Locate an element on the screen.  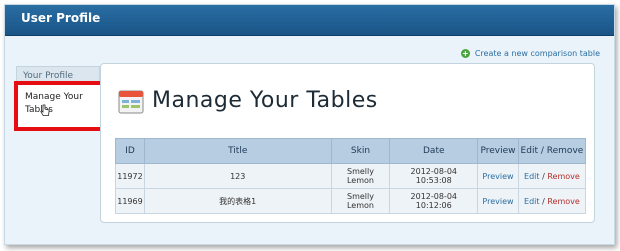
sidebar-item-your-profile: Your Profile is located at coordinates (58, 75).